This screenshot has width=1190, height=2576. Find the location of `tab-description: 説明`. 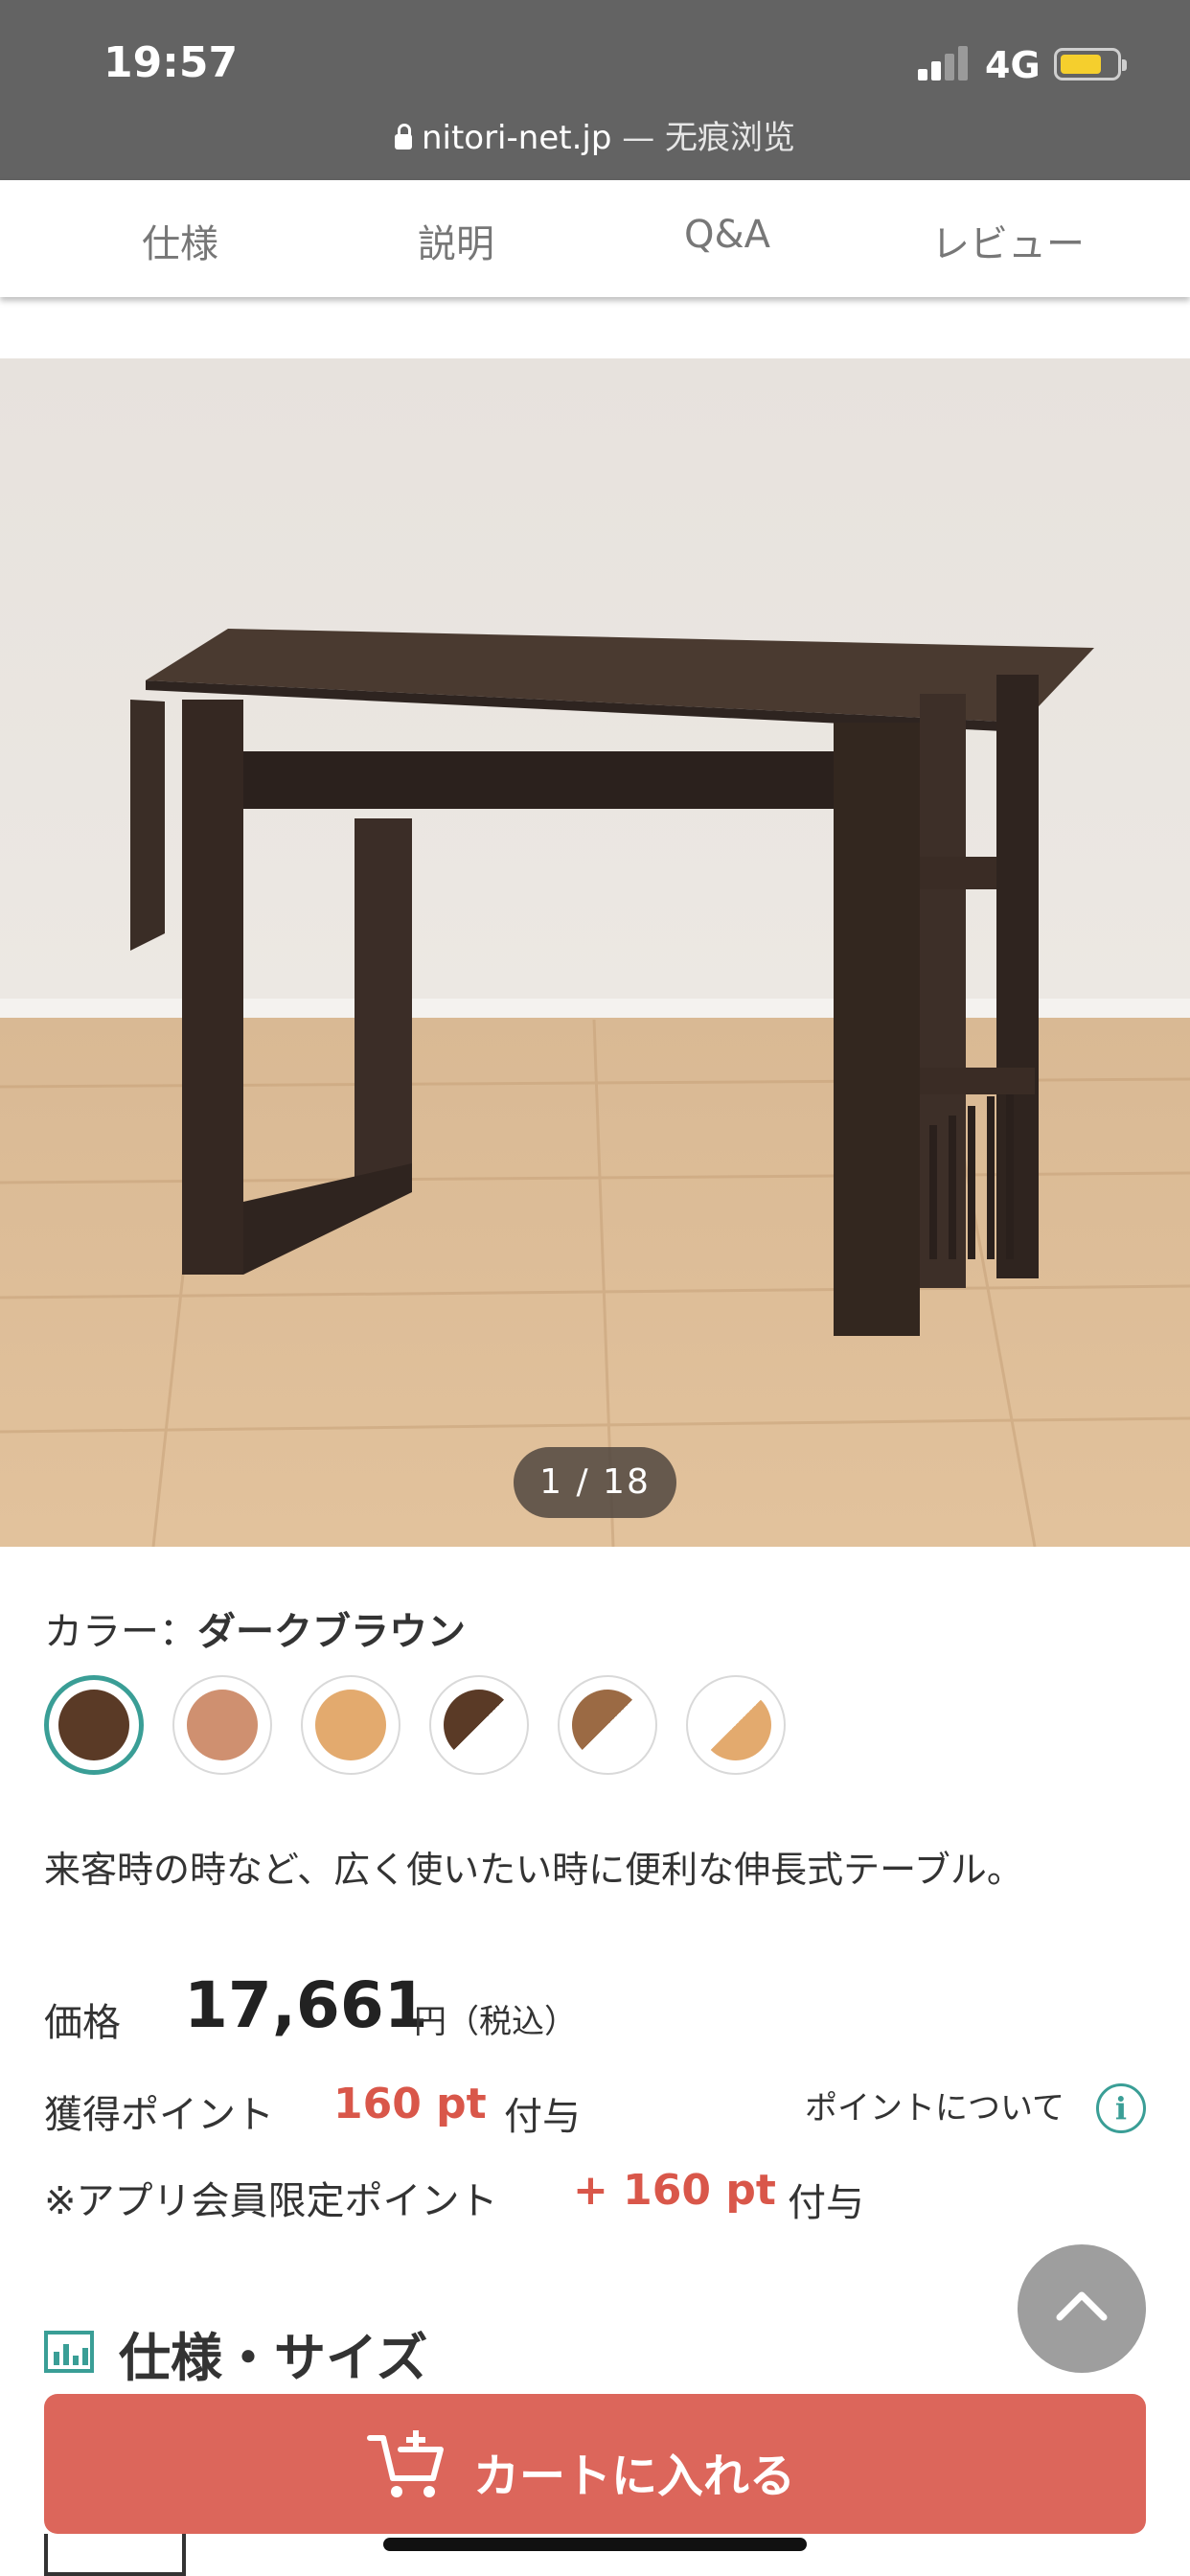

tab-description: 説明 is located at coordinates (456, 240).